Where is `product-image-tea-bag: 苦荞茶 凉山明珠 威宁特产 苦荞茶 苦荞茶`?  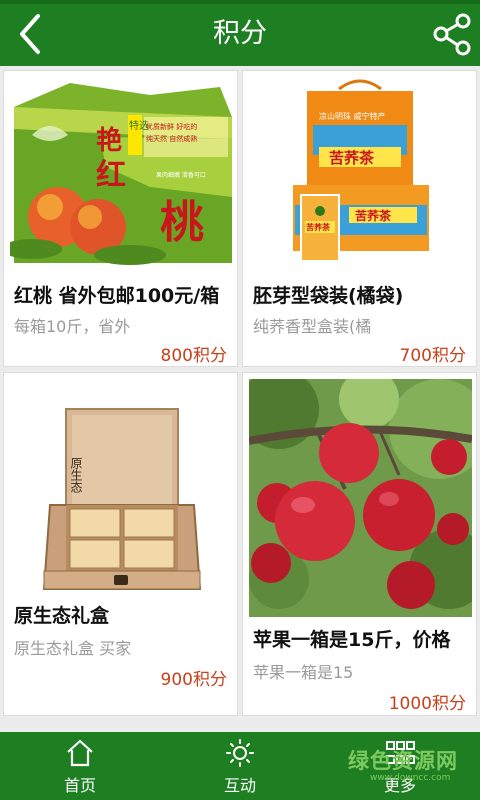 product-image-tea-bag: 苦荞茶 凉山明珠 威宁特产 苦荞茶 苦荞茶 is located at coordinates (360, 173).